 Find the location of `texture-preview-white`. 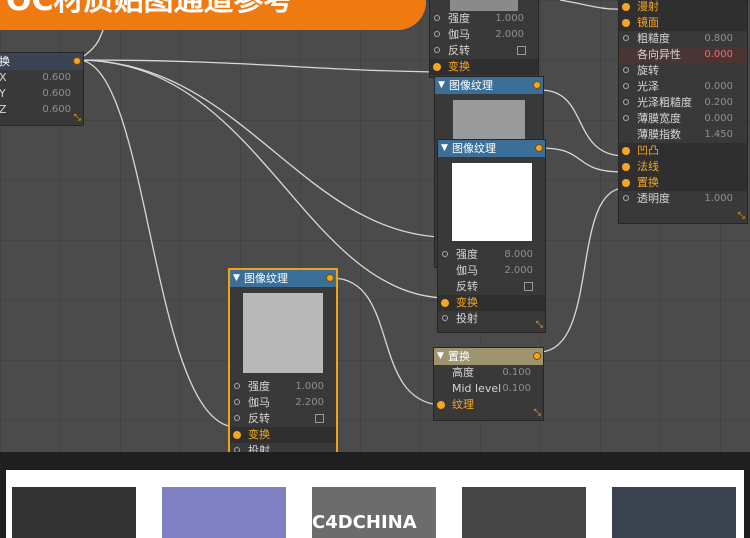

texture-preview-white is located at coordinates (491, 202).